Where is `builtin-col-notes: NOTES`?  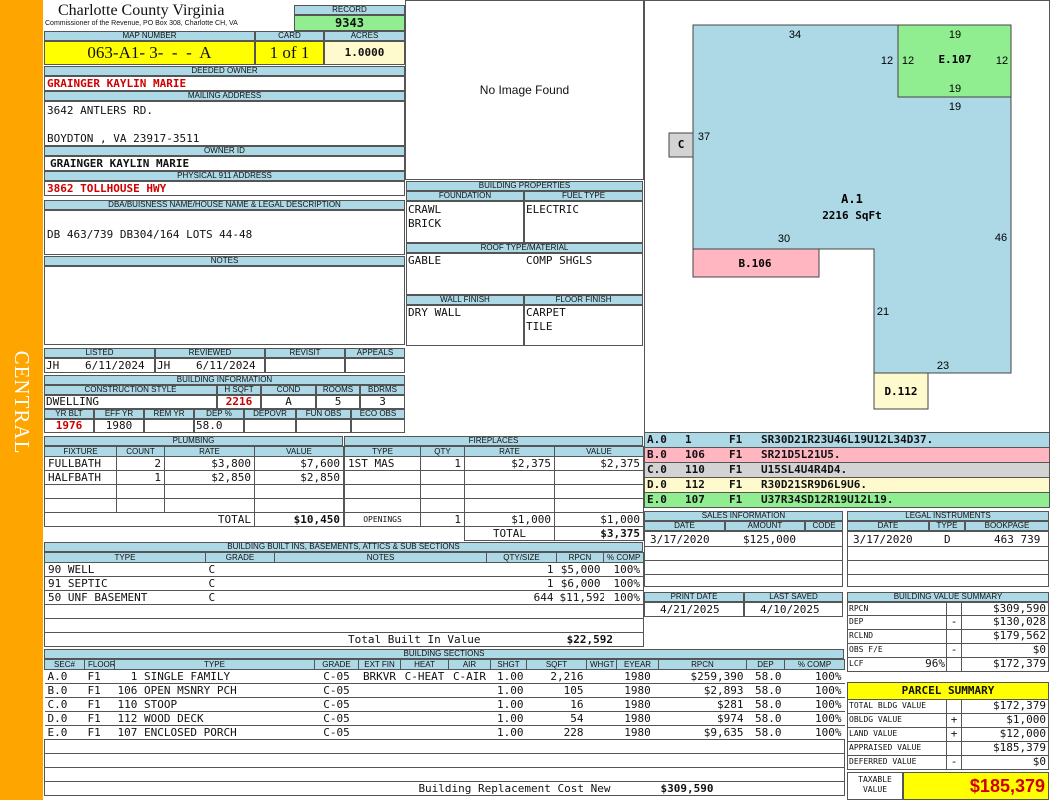 builtin-col-notes: NOTES is located at coordinates (380, 557).